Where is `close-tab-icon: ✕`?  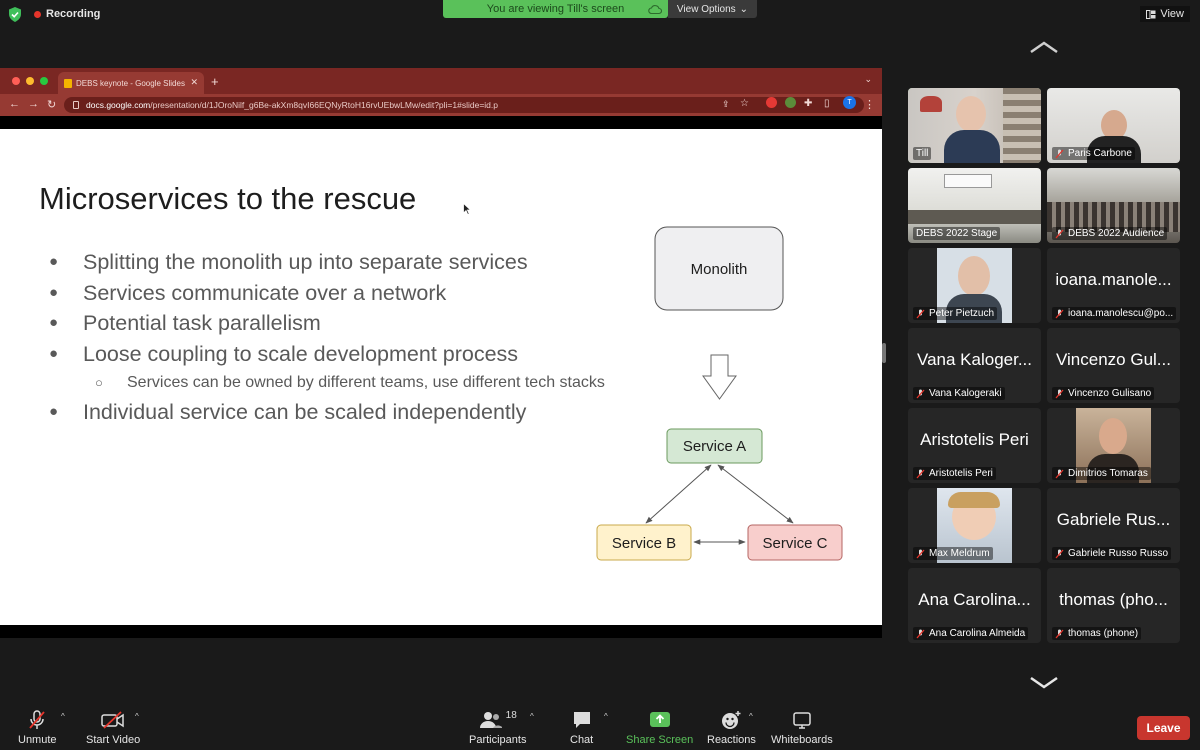 close-tab-icon: ✕ is located at coordinates (194, 82).